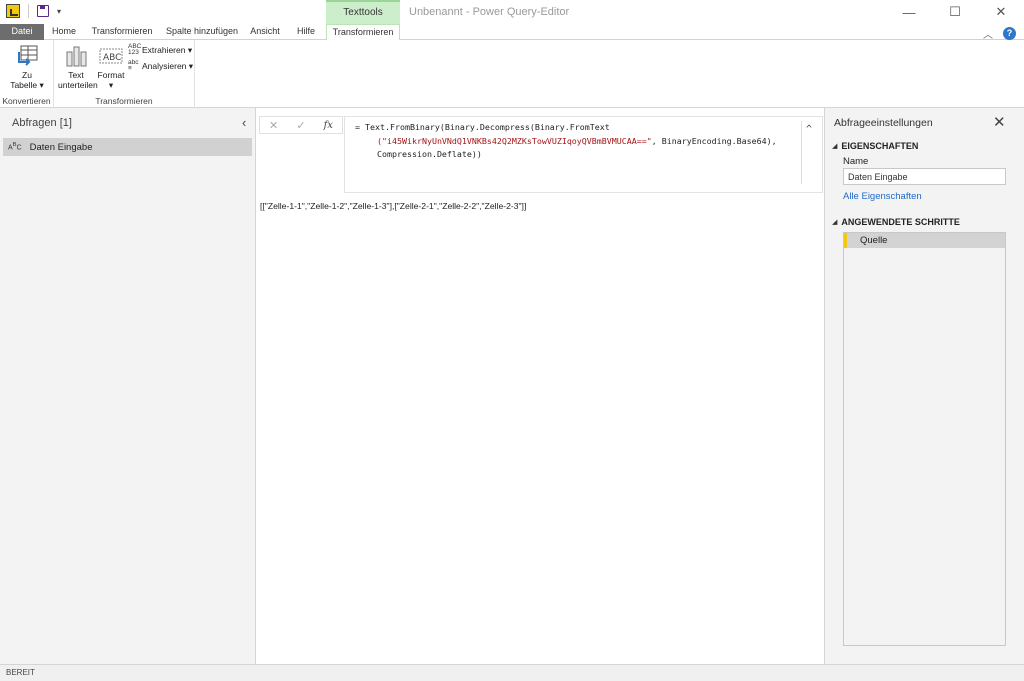 The width and height of the screenshot is (1024, 681). I want to click on qat-separator, so click(28, 11).